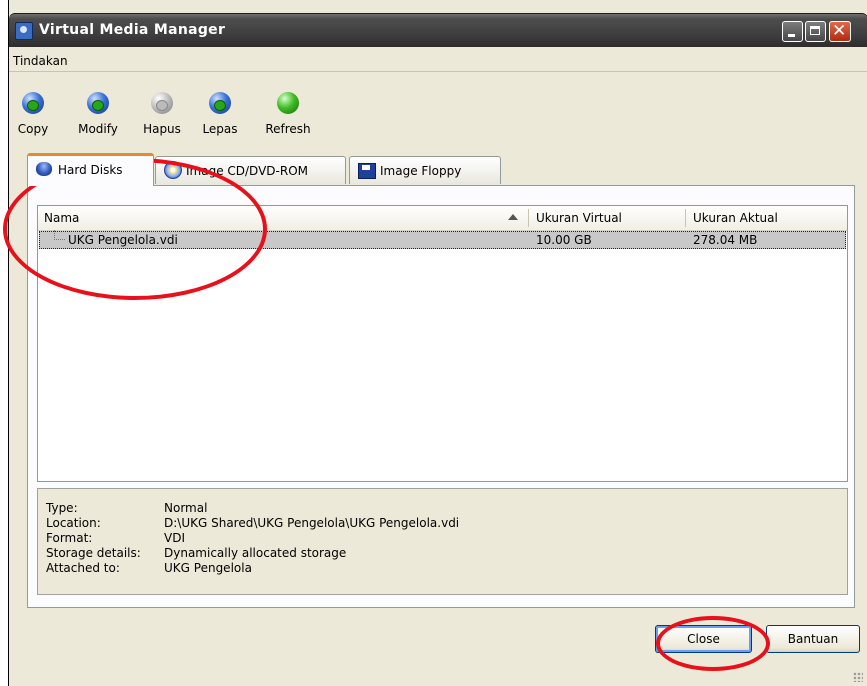 The width and height of the screenshot is (867, 686). I want to click on cd-icon, so click(173, 170).